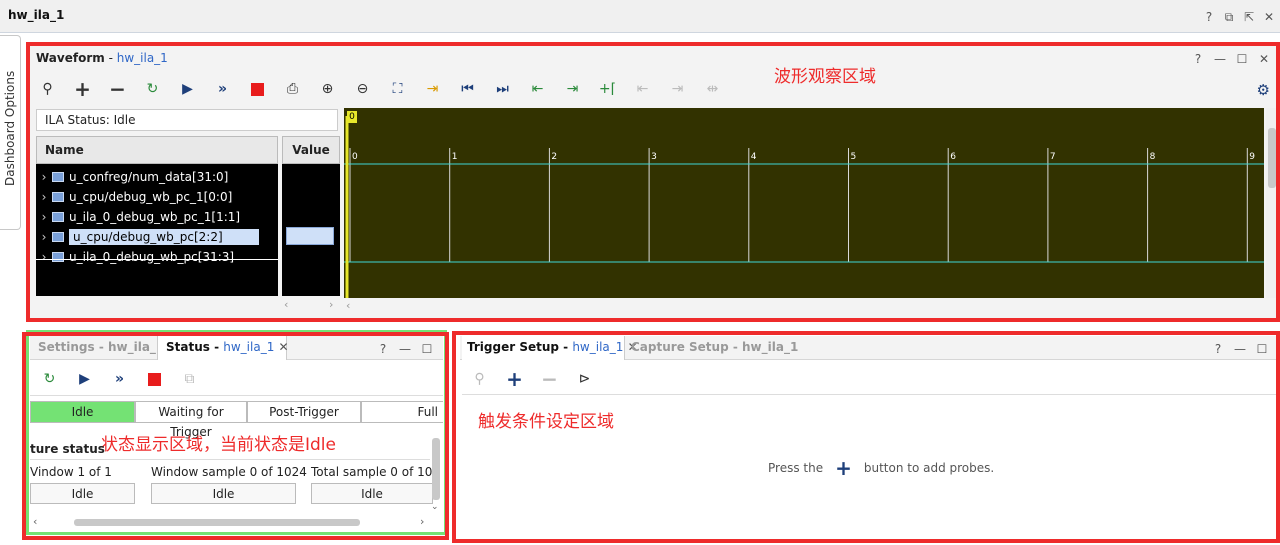 The width and height of the screenshot is (1280, 545). I want to click on dashboard-options-tab: Dashboard Options, so click(10, 132).